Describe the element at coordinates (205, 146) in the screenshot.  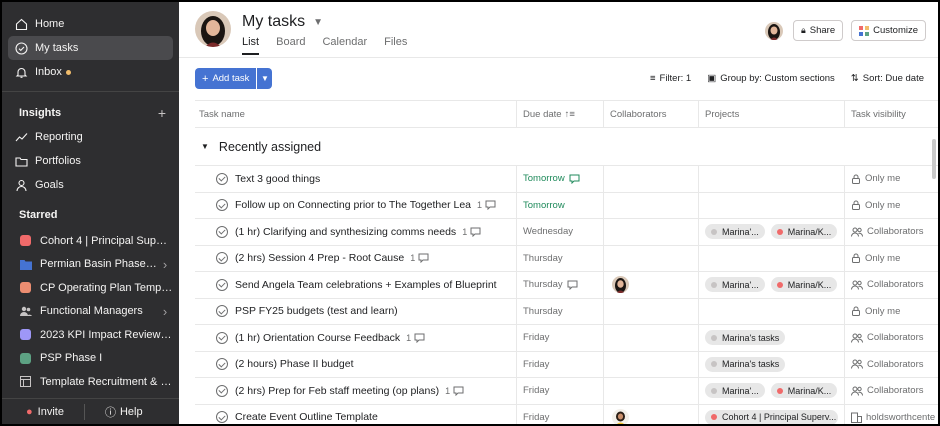
I see `collapse-triangle-icon: ▼` at that location.